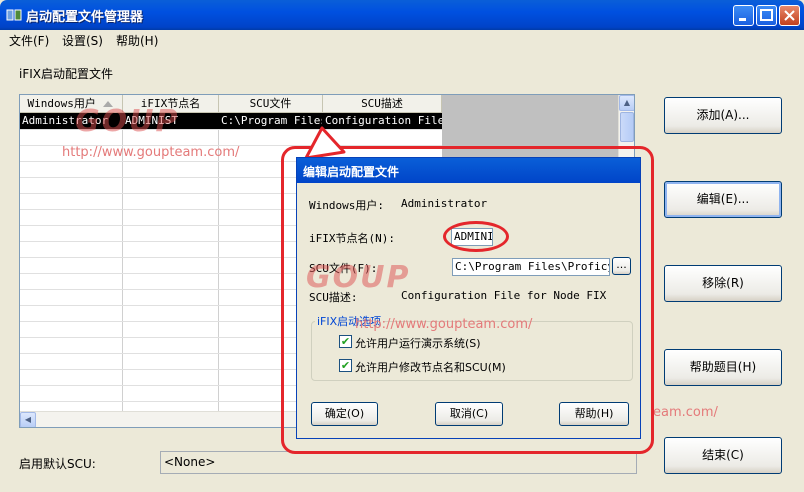 The width and height of the screenshot is (804, 492). I want to click on title-bar: 启动配置文件管理器, so click(402, 15).